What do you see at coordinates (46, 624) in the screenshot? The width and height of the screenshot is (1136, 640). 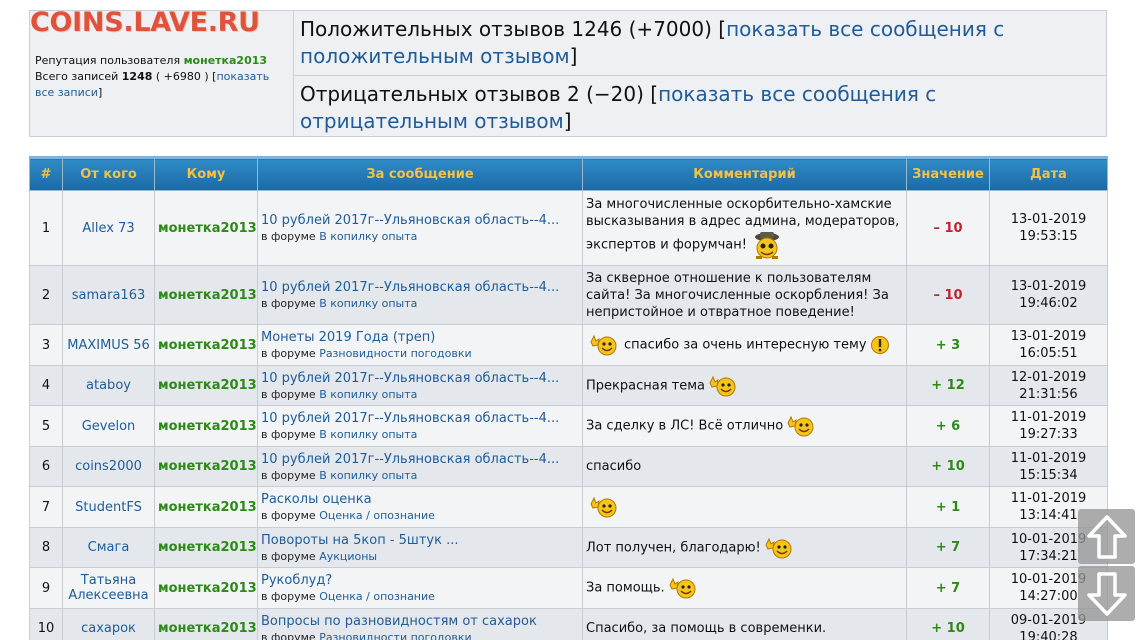 I see `row-number: 10` at bounding box center [46, 624].